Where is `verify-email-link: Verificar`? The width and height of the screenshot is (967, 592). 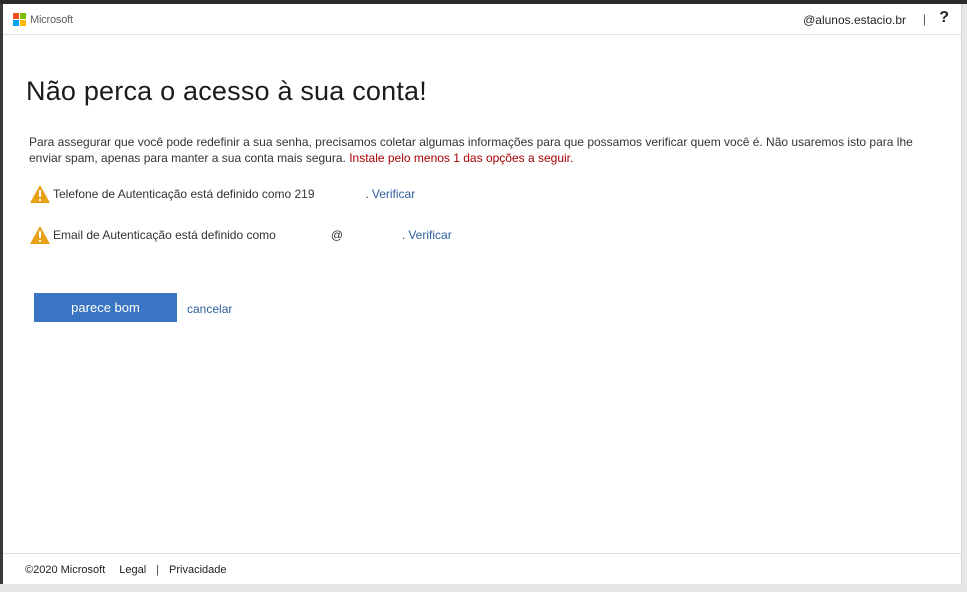
verify-email-link: Verificar is located at coordinates (429, 235).